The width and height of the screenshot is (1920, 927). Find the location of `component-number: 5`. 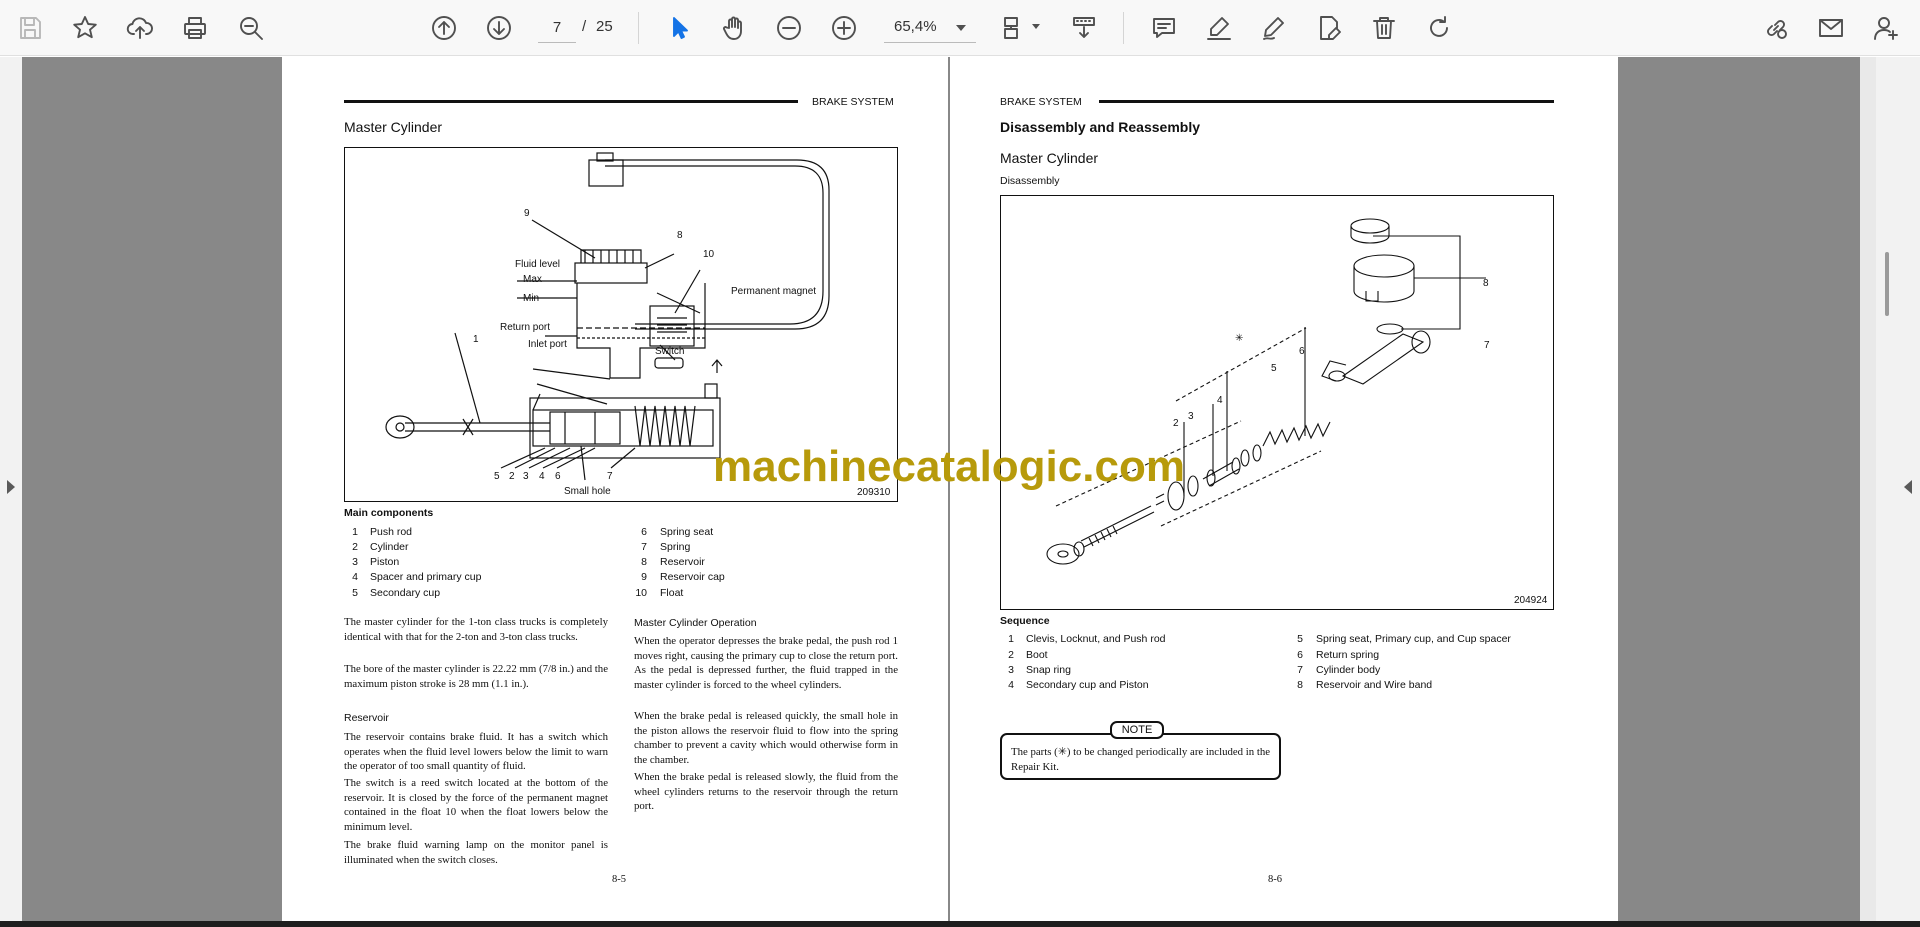

component-number: 5 is located at coordinates (355, 593).